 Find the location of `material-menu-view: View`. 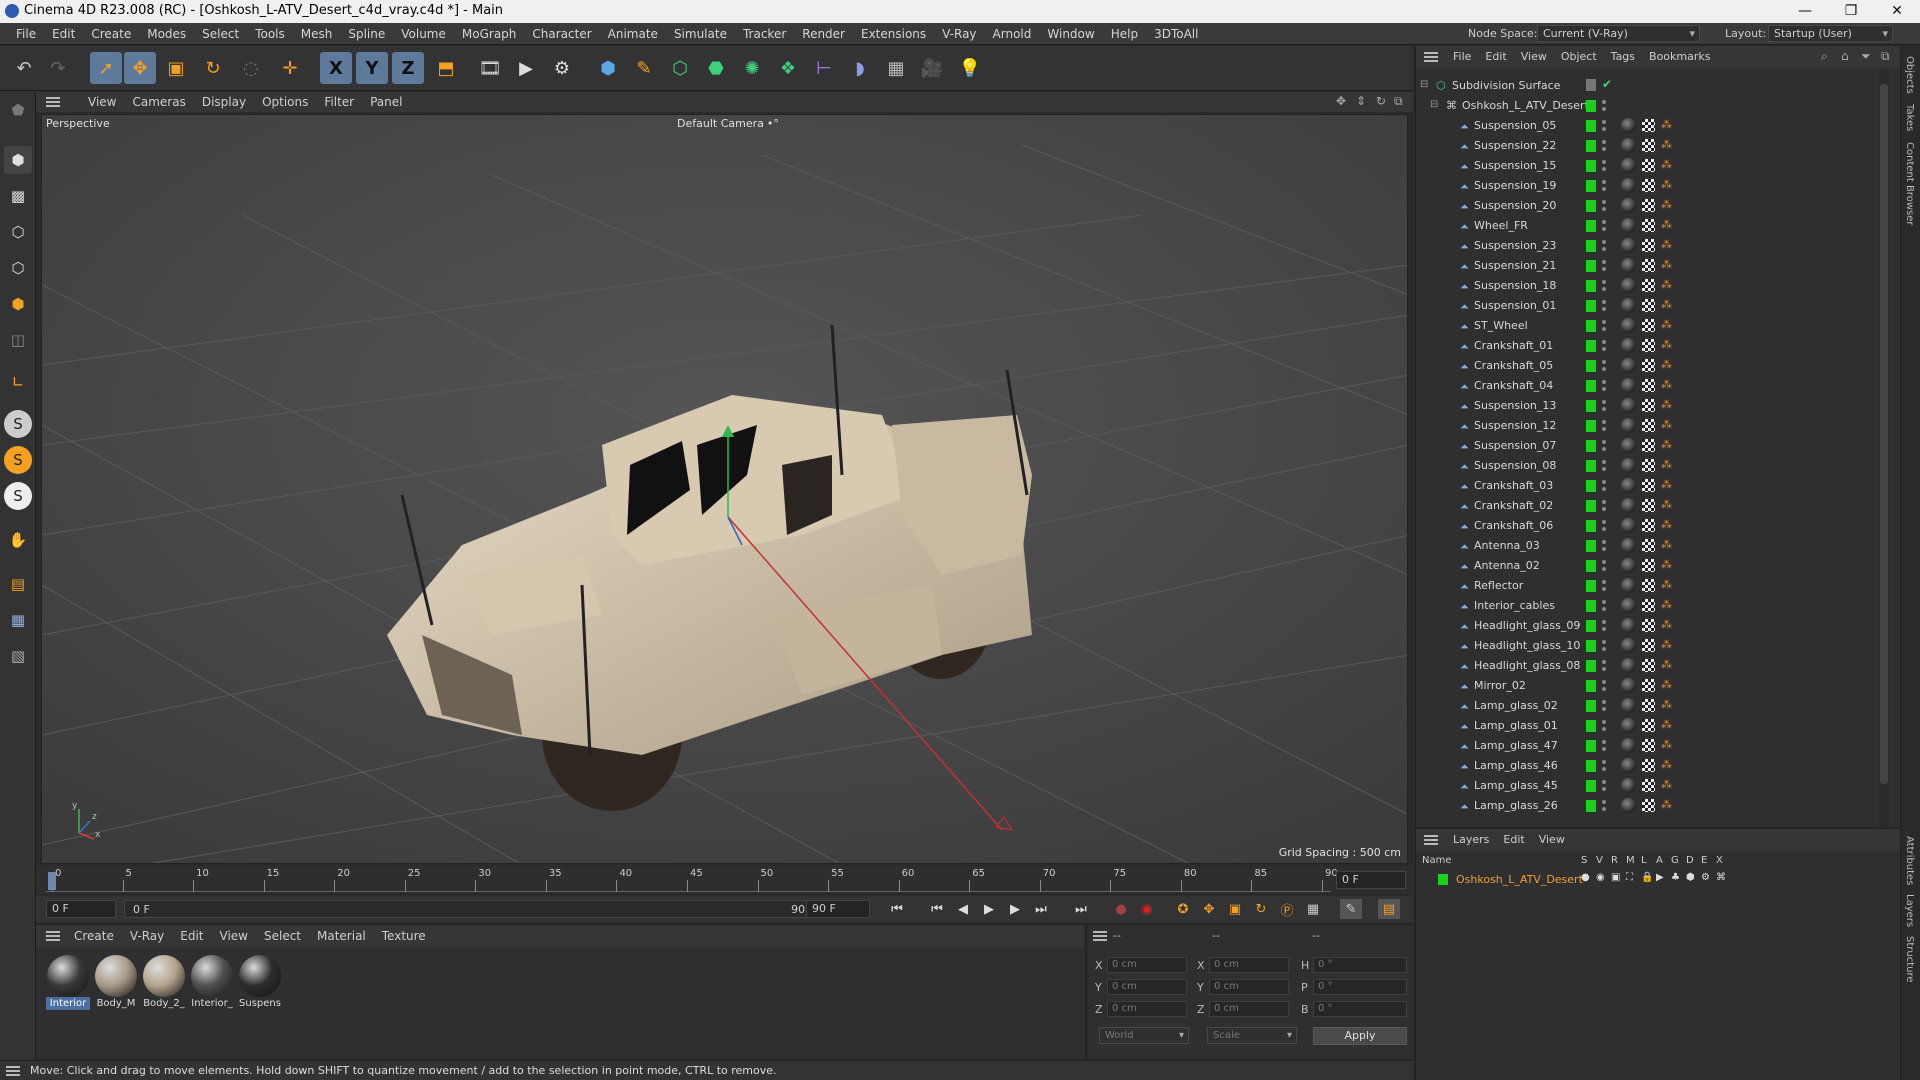

material-menu-view: View is located at coordinates (234, 936).